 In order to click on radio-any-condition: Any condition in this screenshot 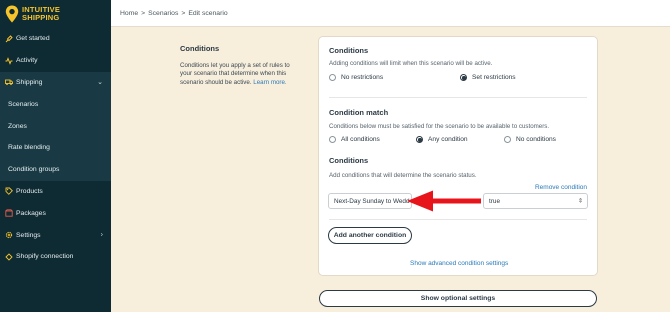, I will do `click(442, 139)`.